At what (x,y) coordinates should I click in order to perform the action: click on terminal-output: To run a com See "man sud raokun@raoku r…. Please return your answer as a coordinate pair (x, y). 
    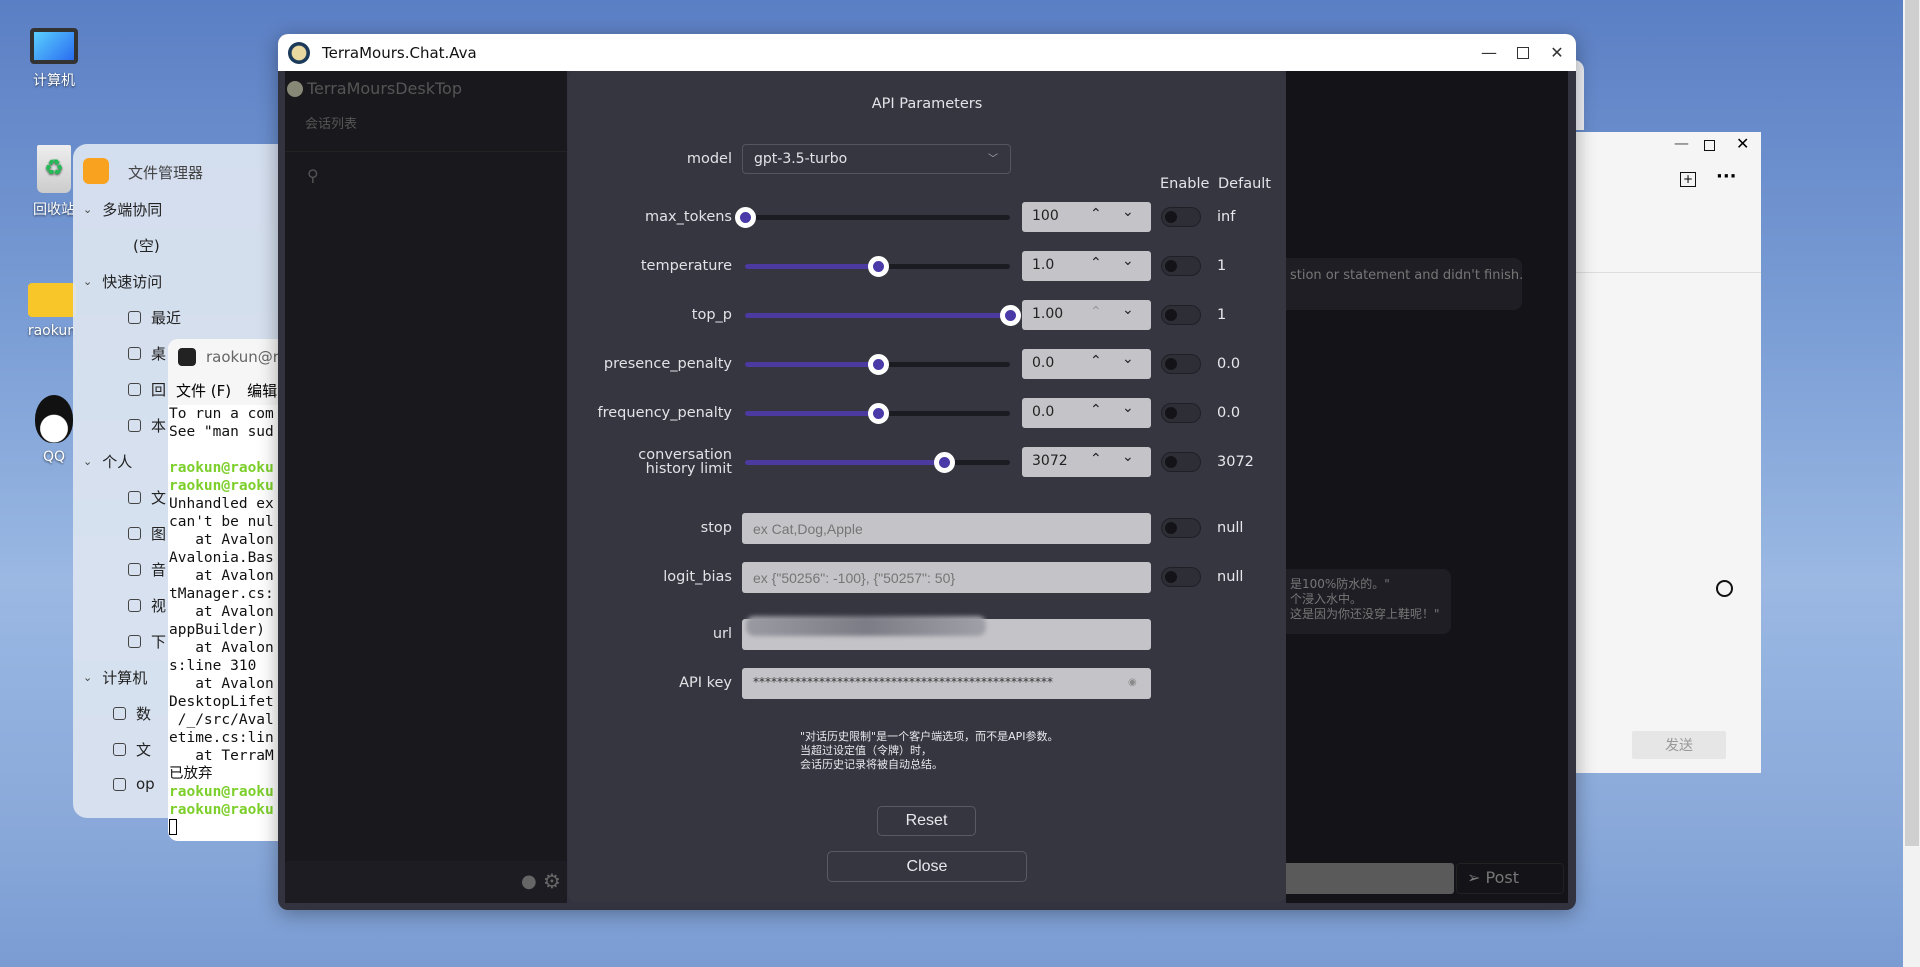
    Looking at the image, I should click on (228, 622).